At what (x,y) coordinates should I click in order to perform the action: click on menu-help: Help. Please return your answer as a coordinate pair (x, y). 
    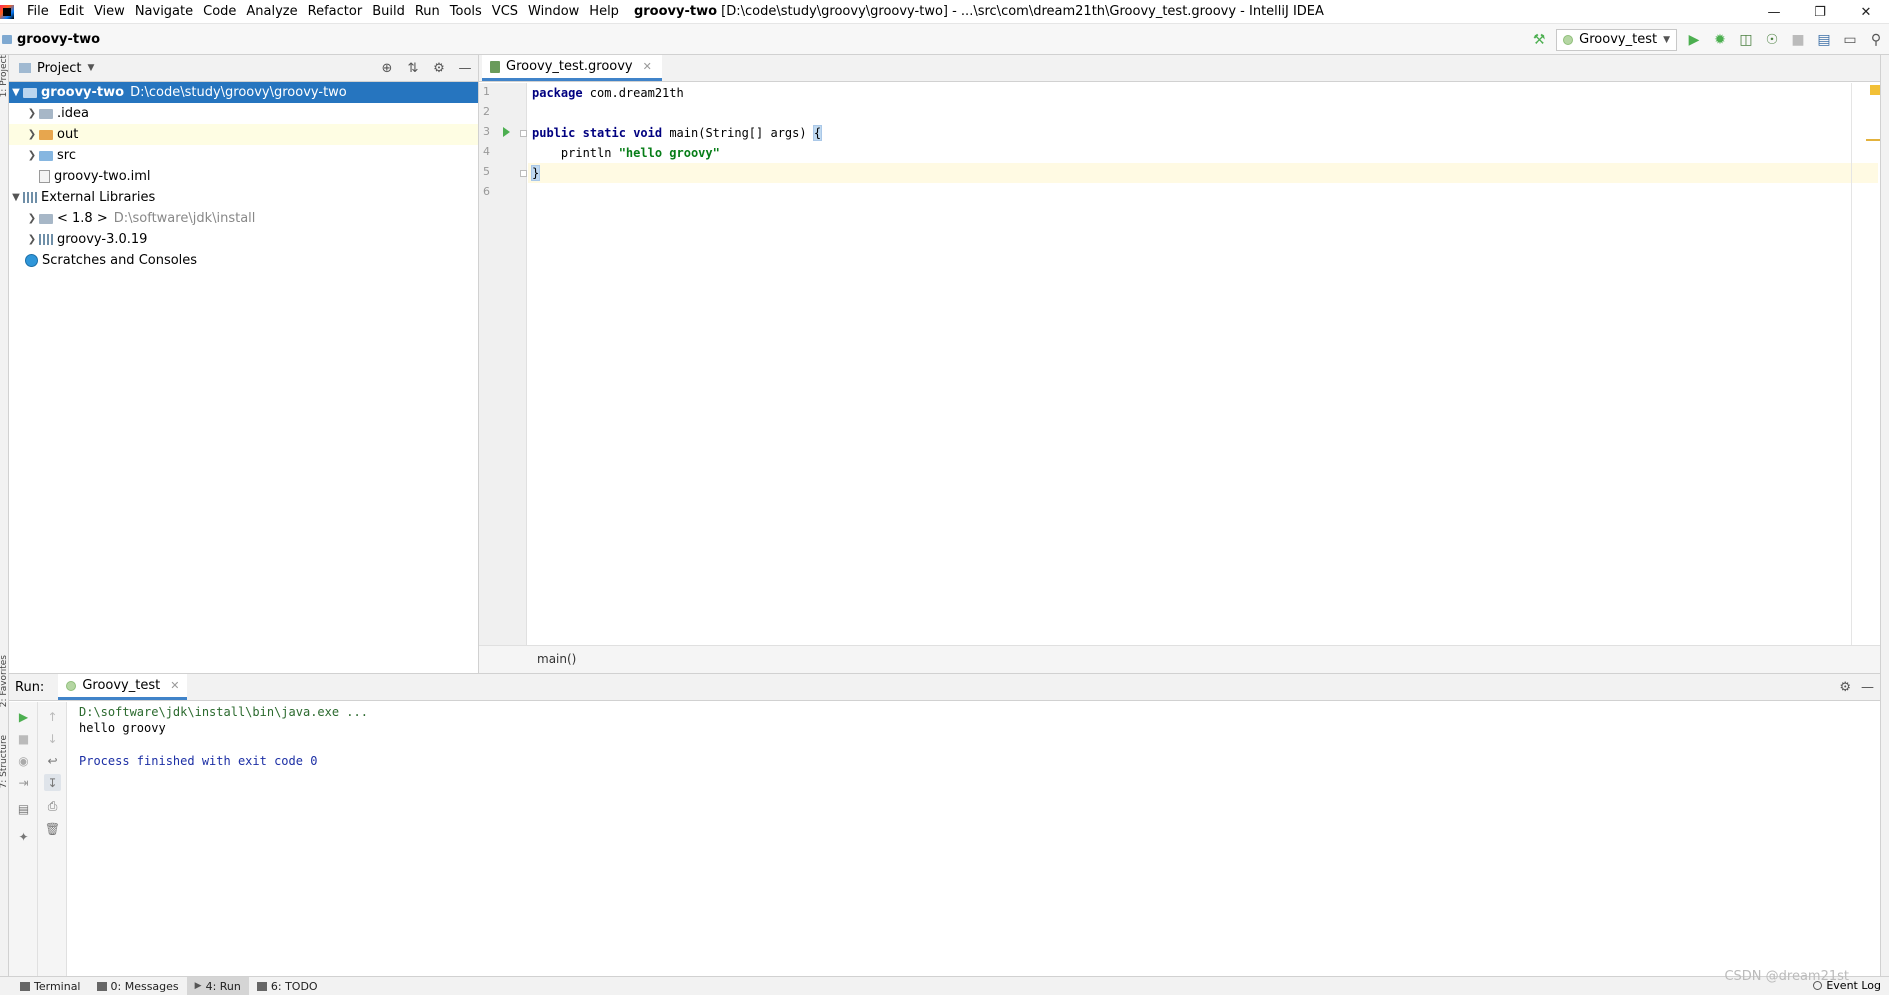
    Looking at the image, I should click on (604, 12).